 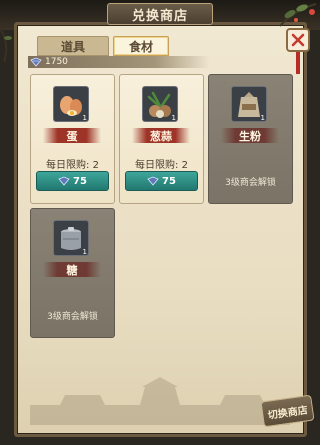 I want to click on close-button, so click(x=298, y=40).